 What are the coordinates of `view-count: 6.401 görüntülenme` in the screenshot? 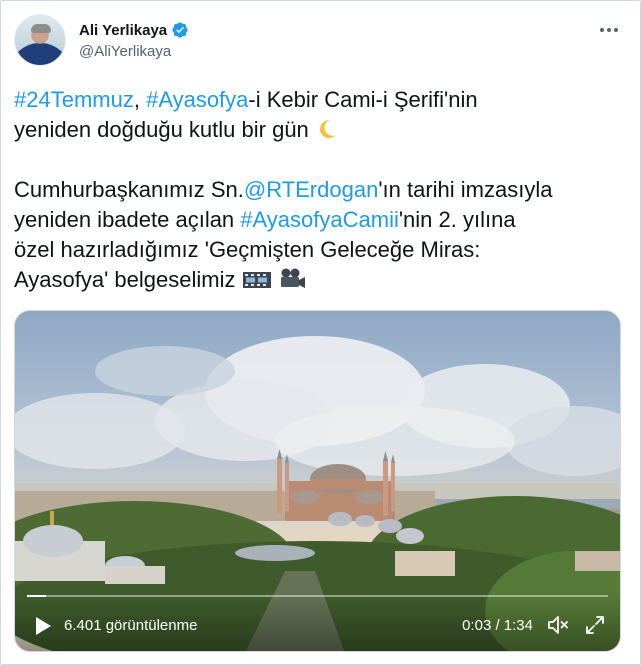 It's located at (131, 625).